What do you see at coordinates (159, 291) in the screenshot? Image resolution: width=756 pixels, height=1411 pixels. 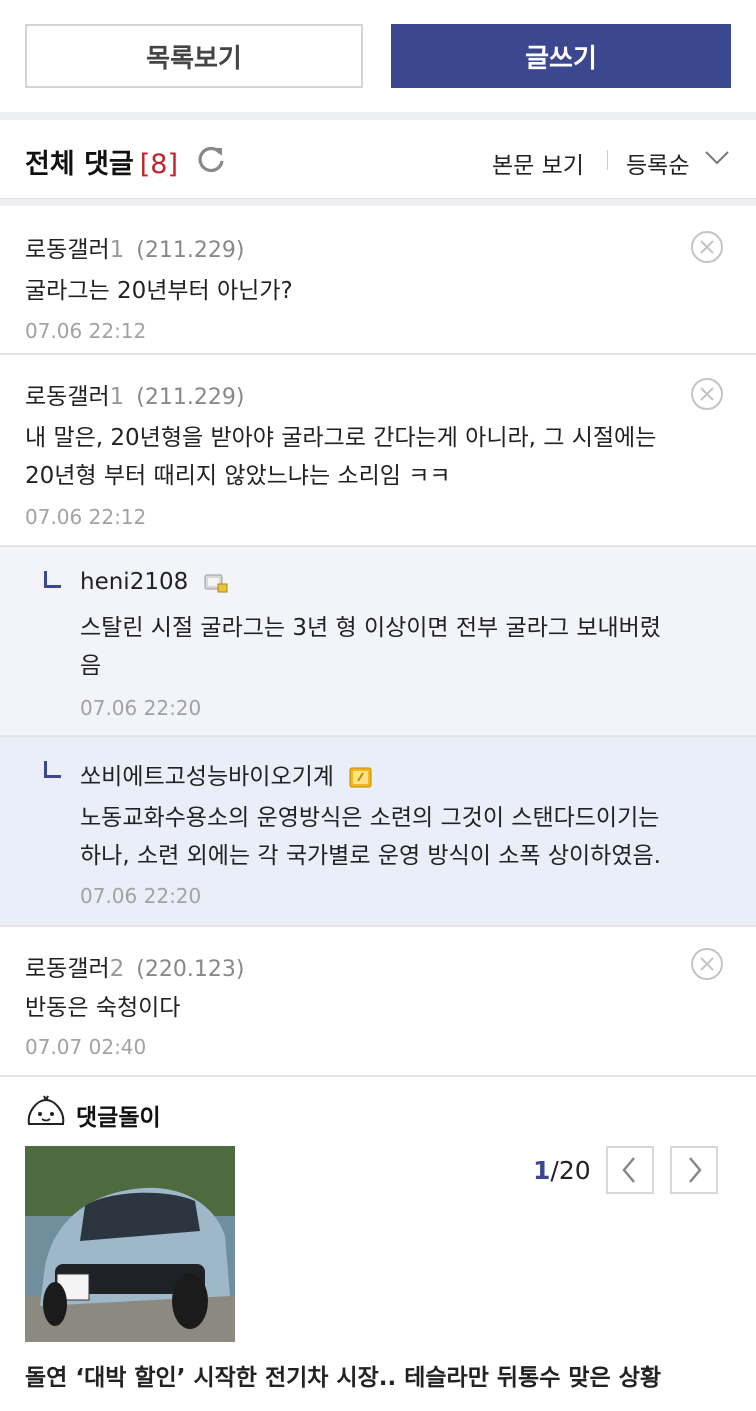 I see `comment-text: 굴라그는 20년부터 아닌가?` at bounding box center [159, 291].